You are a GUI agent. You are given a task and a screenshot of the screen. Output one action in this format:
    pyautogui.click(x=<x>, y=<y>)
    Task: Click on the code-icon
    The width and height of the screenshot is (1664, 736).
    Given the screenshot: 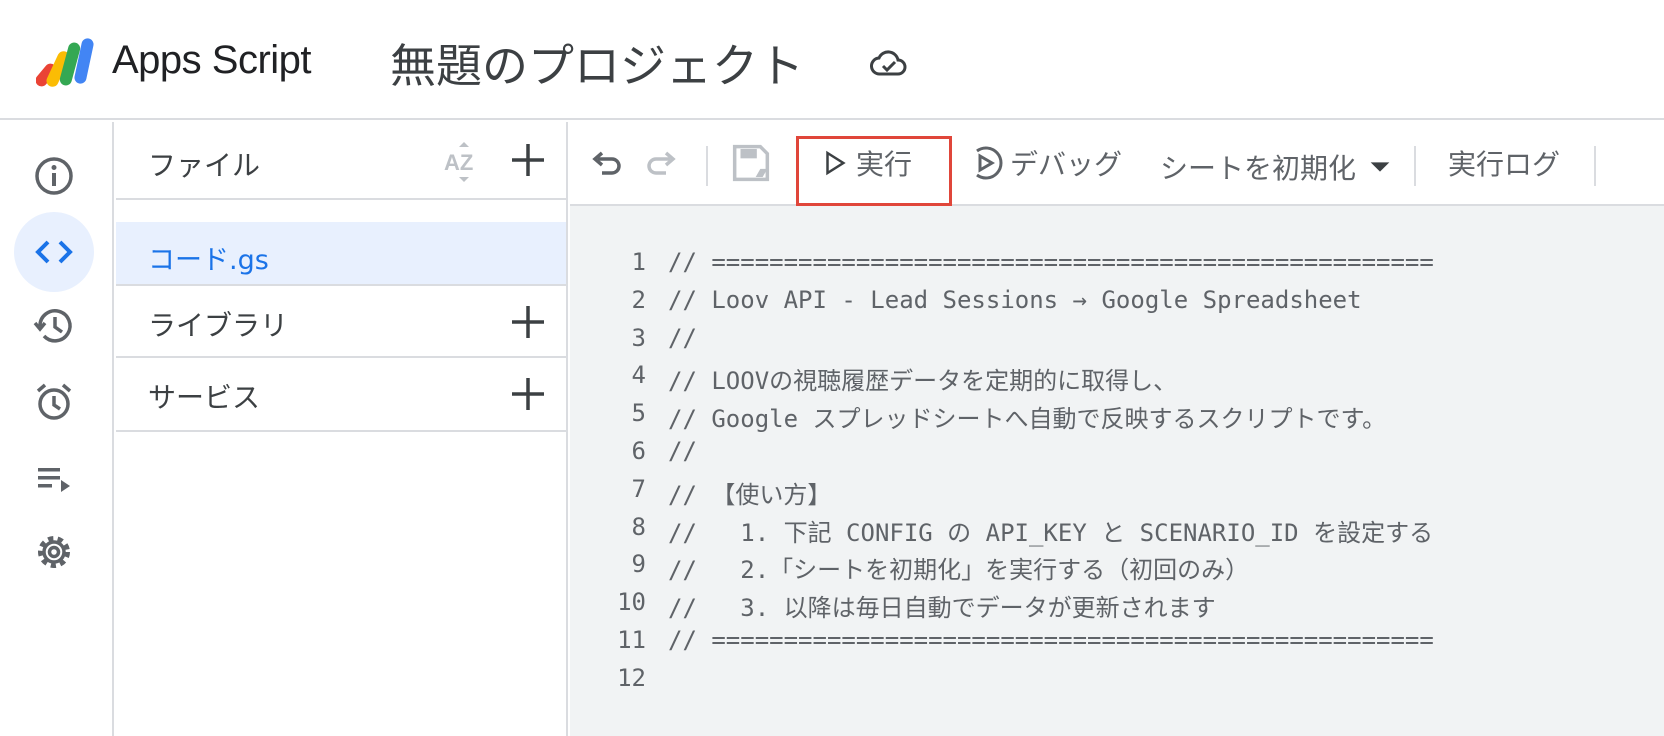 What is the action you would take?
    pyautogui.click(x=54, y=252)
    